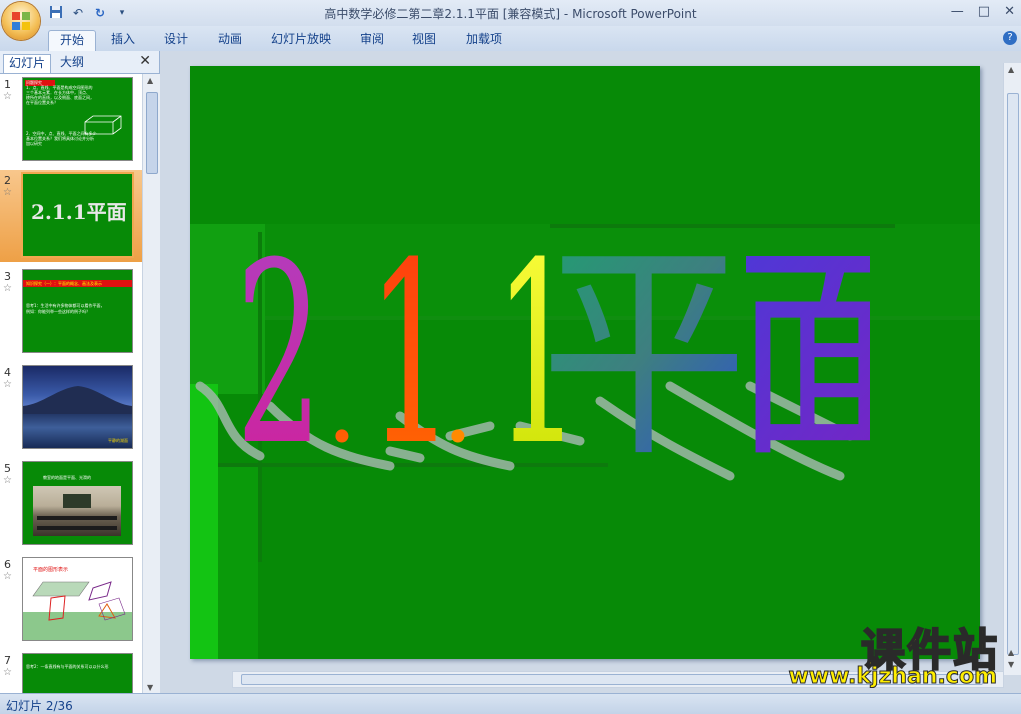 This screenshot has height=714, width=1021. Describe the element at coordinates (72, 63) in the screenshot. I see `tab-outline: 大纲` at that location.